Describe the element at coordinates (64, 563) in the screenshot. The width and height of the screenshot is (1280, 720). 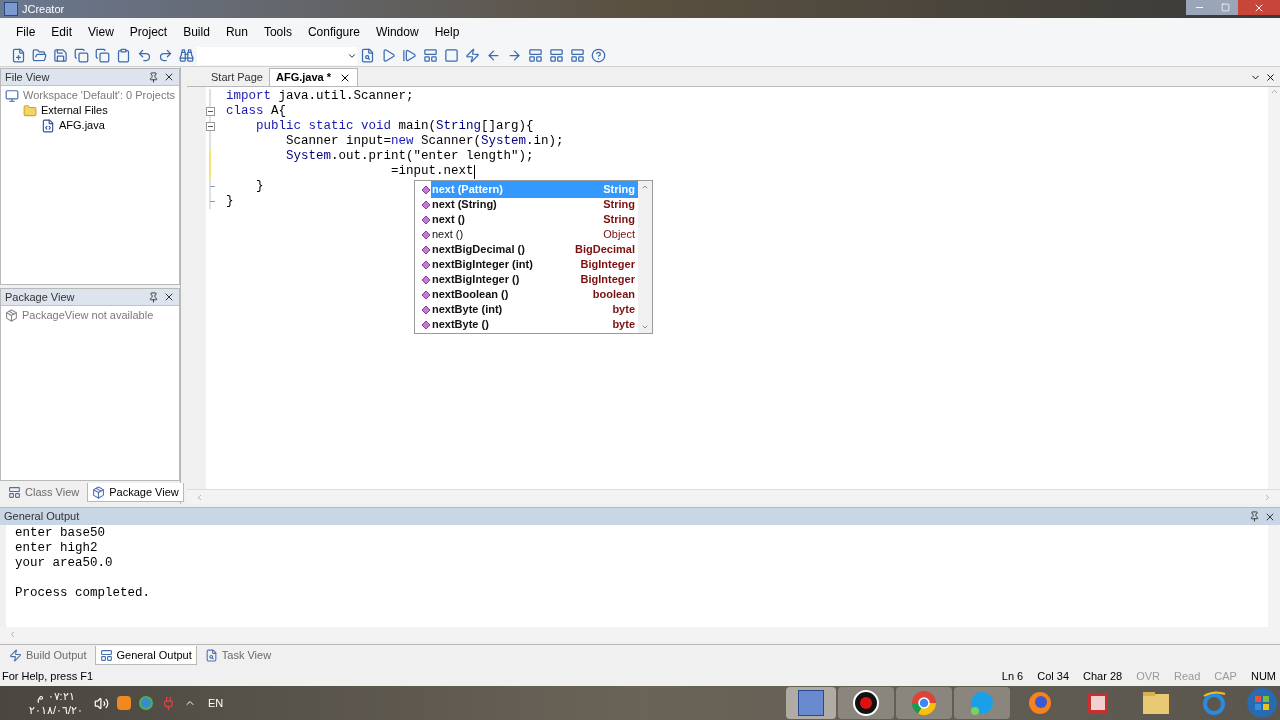
I see `output-line: your area50.0` at that location.